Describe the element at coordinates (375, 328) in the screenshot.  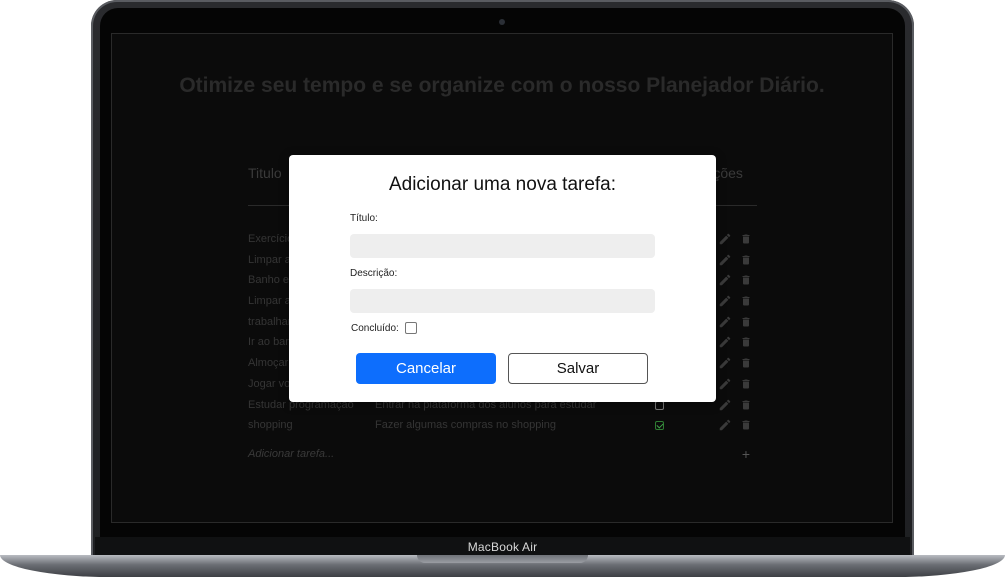
I see `done-label: Concluído:` at that location.